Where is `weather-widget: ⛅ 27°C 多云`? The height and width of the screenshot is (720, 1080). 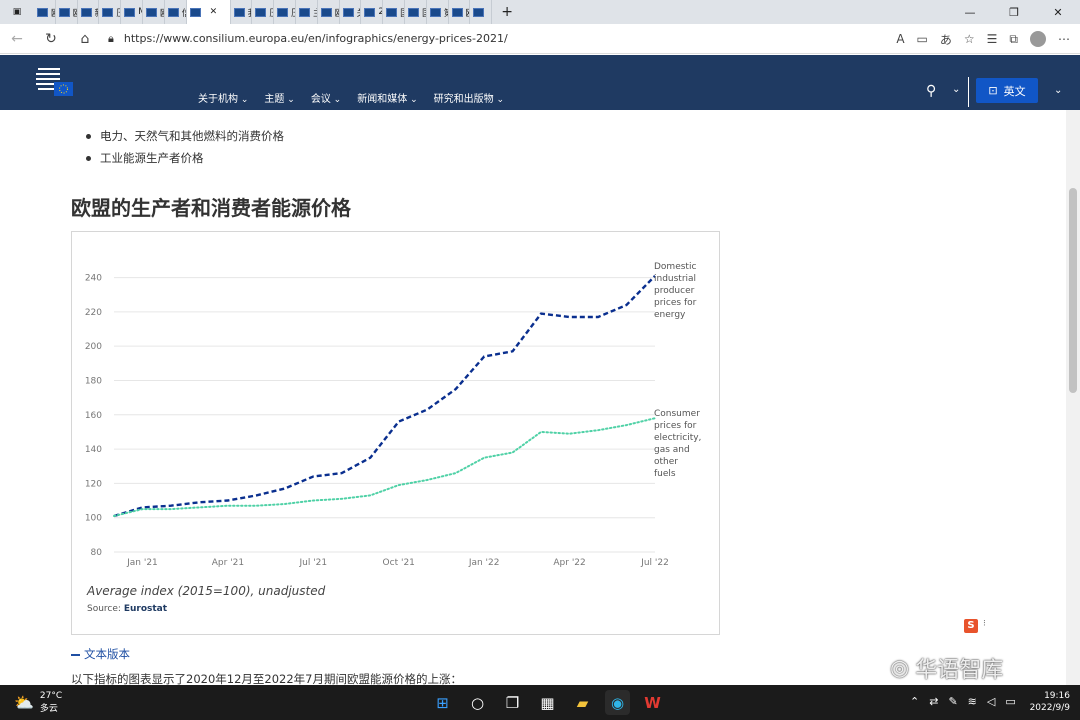 weather-widget: ⛅ 27°C 多云 is located at coordinates (38, 702).